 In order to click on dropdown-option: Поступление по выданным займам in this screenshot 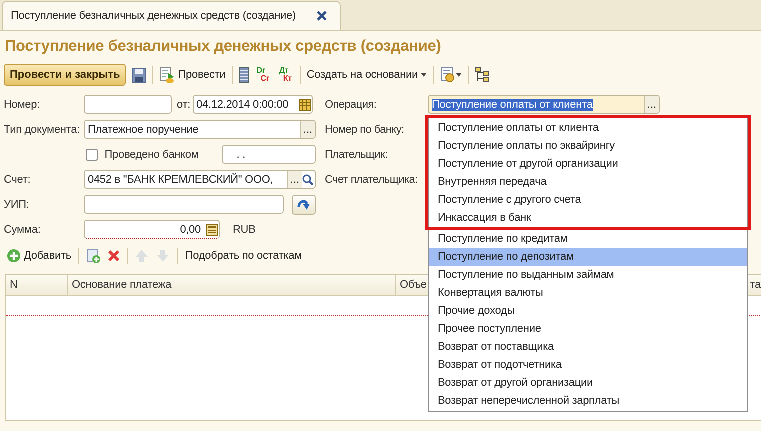, I will do `click(588, 275)`.